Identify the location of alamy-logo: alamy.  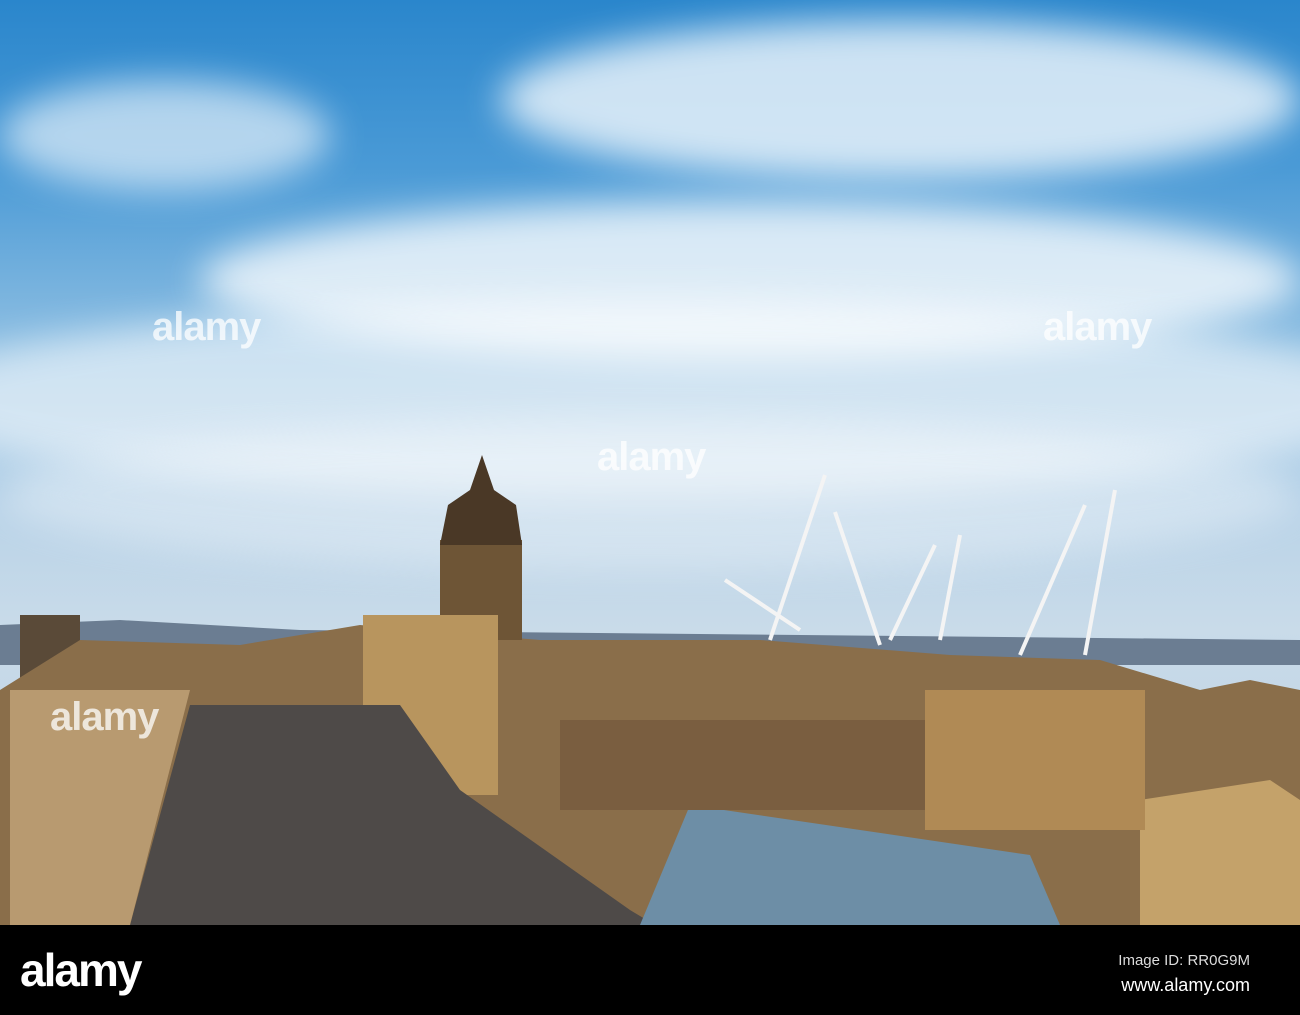
(81, 970).